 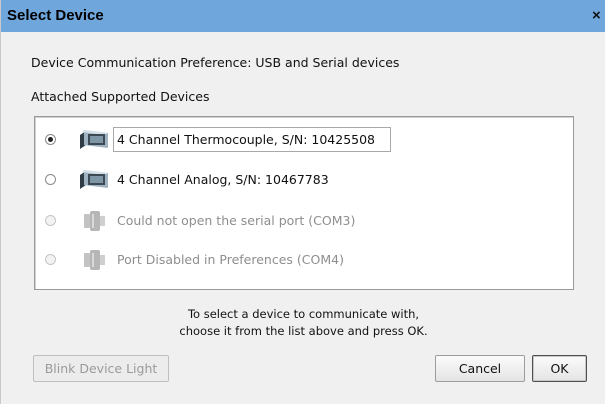 I want to click on device-radio-selected, so click(x=50, y=139).